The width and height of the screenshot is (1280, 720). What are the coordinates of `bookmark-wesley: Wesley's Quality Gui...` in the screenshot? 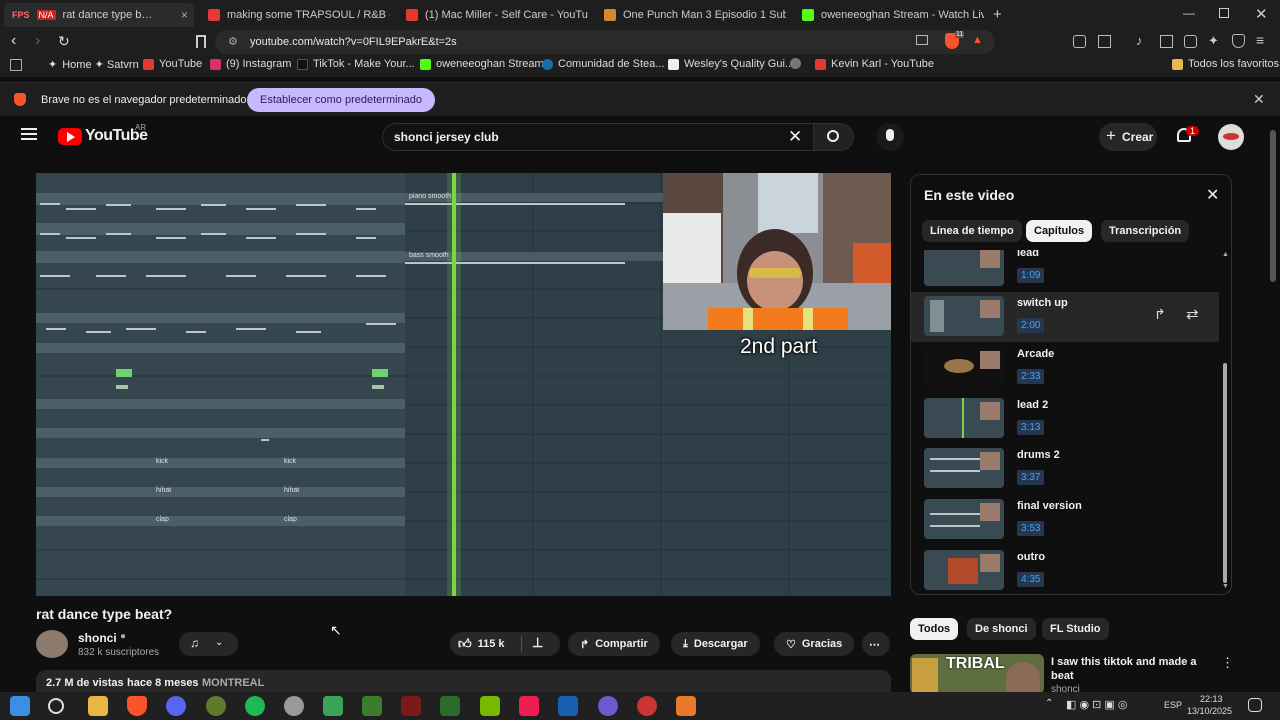 It's located at (731, 64).